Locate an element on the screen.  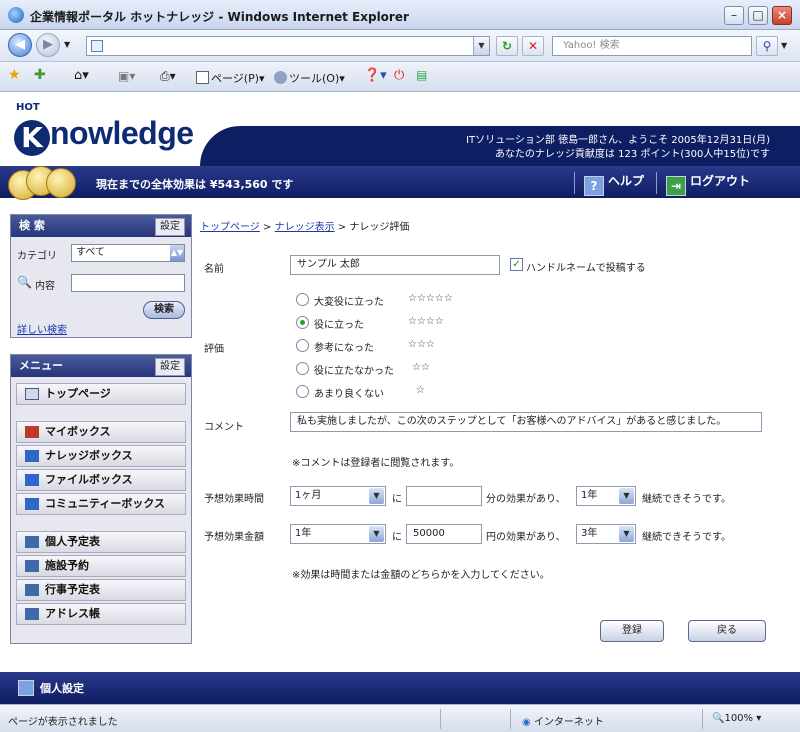
menu-settings-button: 設定 is located at coordinates (170, 367).